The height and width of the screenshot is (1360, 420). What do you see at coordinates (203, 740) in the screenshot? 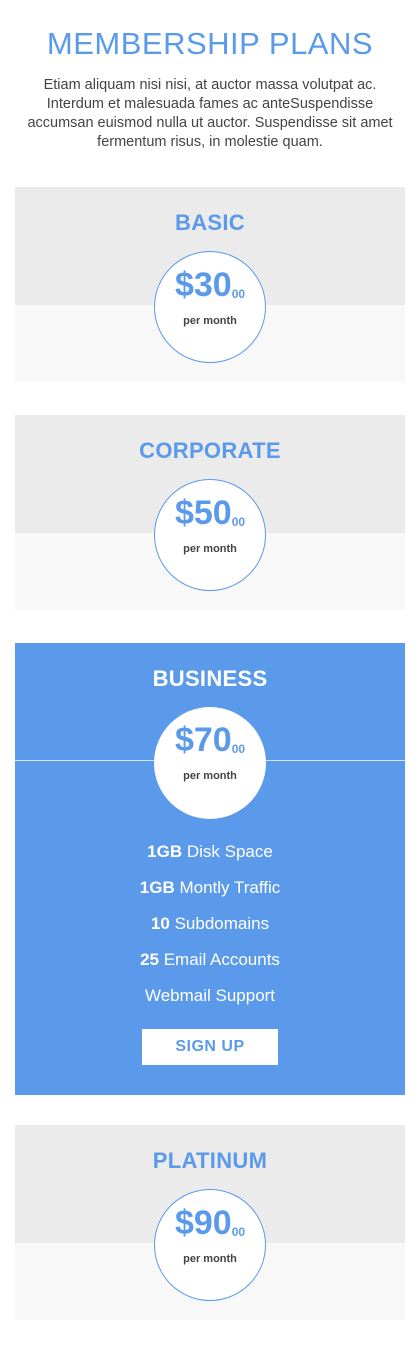
I see `price-amount: $70` at bounding box center [203, 740].